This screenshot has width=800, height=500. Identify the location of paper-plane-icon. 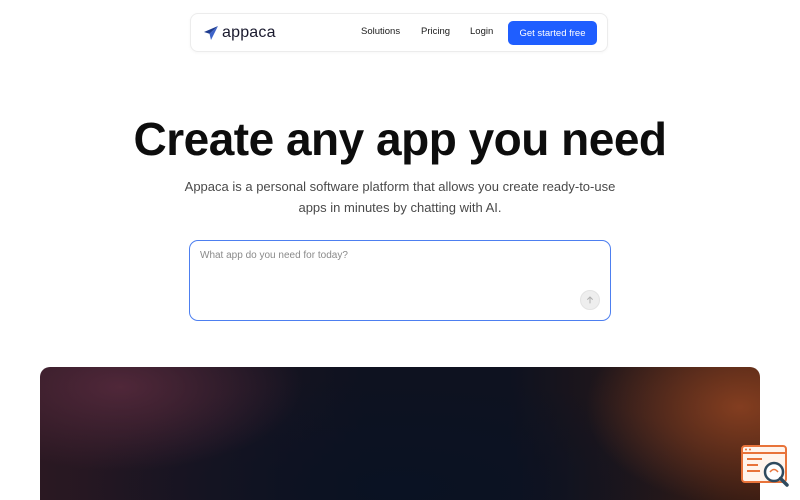
(211, 33).